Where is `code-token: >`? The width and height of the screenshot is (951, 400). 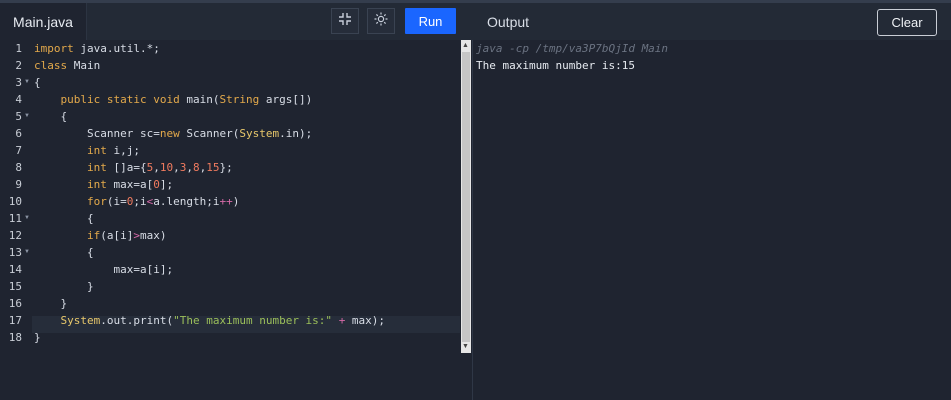
code-token: > is located at coordinates (136, 235).